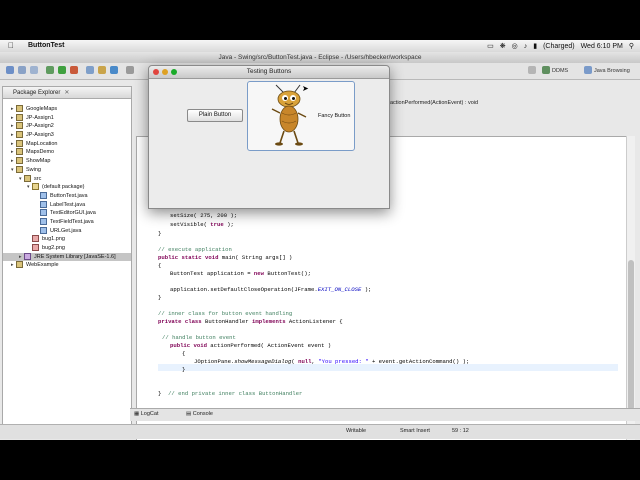 This screenshot has width=640, height=480. I want to click on ddms-icon, so click(546, 70).